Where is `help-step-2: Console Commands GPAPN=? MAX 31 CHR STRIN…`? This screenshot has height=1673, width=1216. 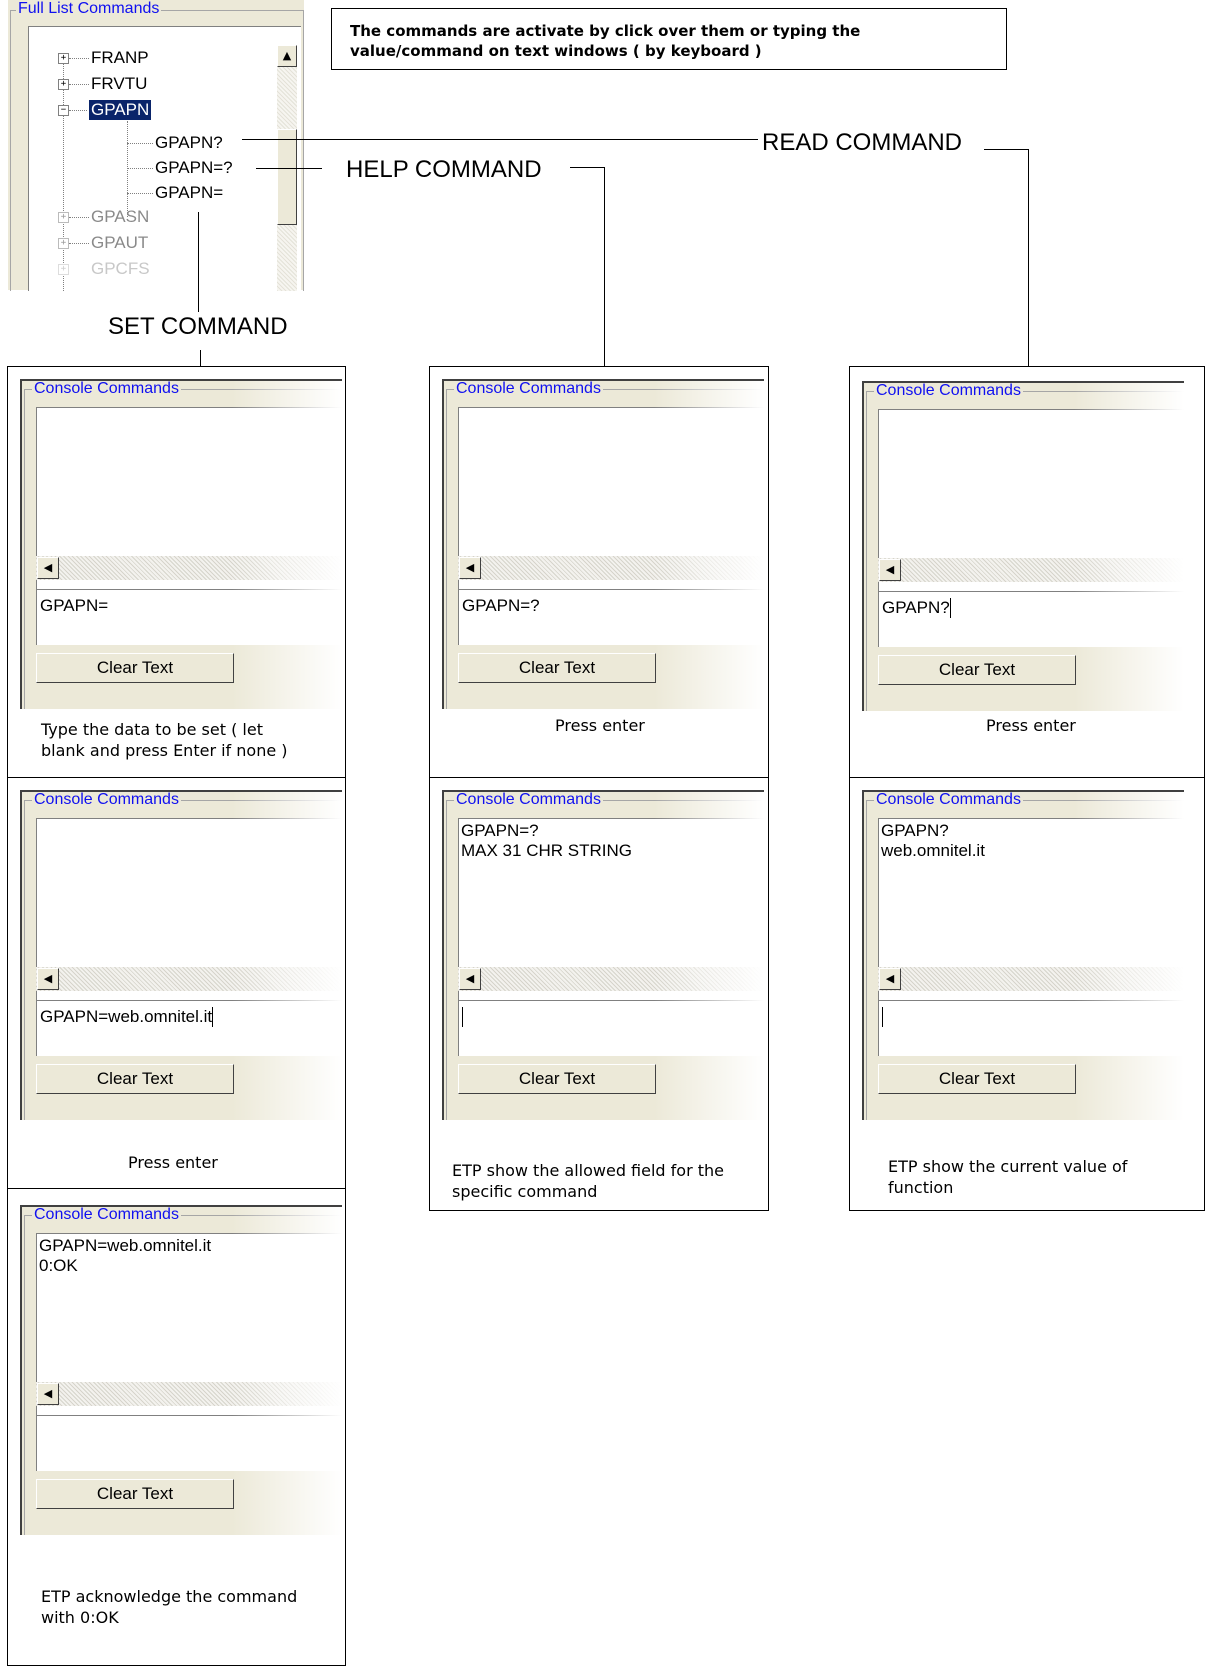
help-step-2: Console Commands GPAPN=? MAX 31 CHR STRIN… is located at coordinates (599, 994).